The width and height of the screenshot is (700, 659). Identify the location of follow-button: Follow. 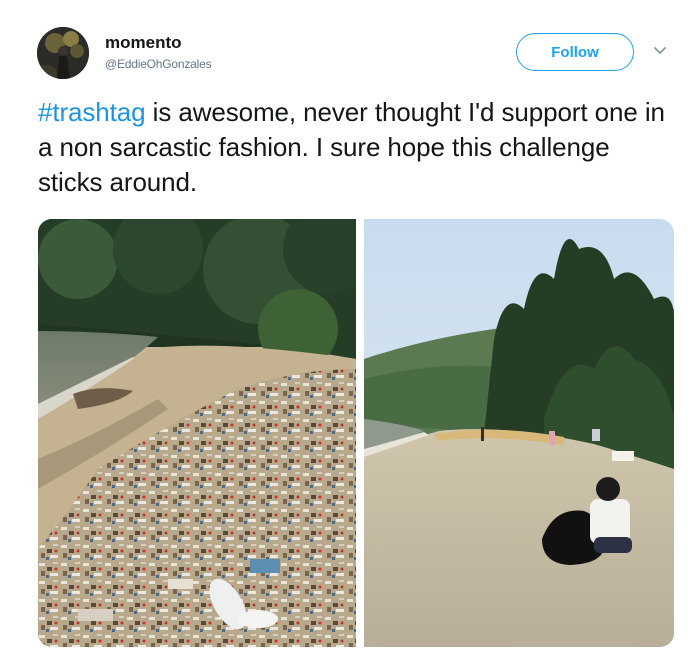
(575, 52).